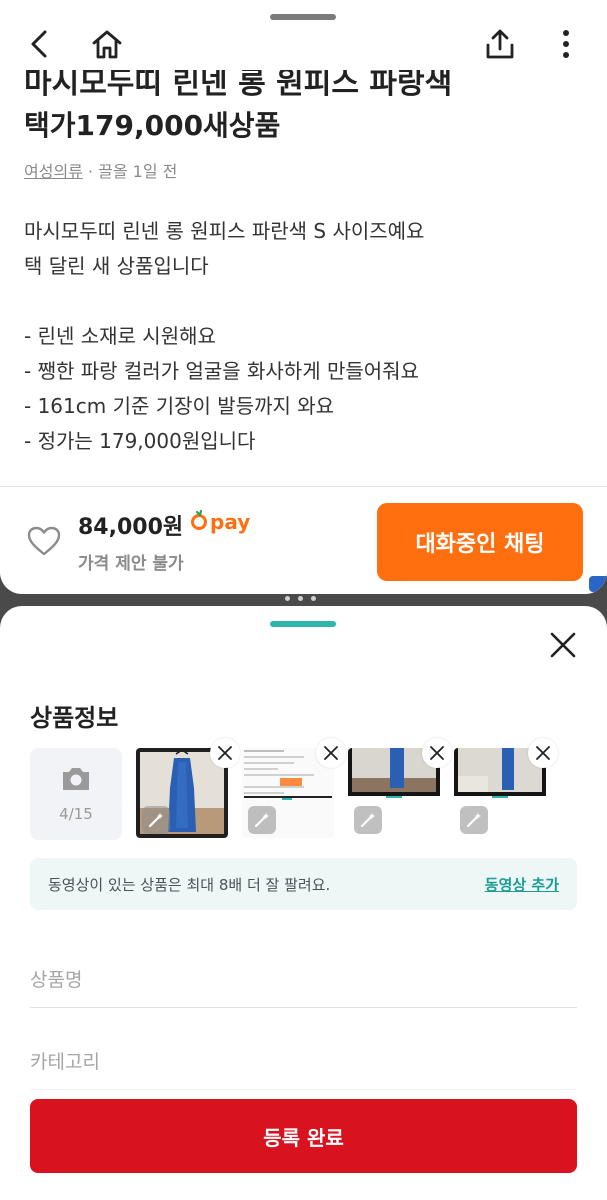 This screenshot has height=1200, width=607. I want to click on listing-title: 택가179,000새상품, so click(152, 125).